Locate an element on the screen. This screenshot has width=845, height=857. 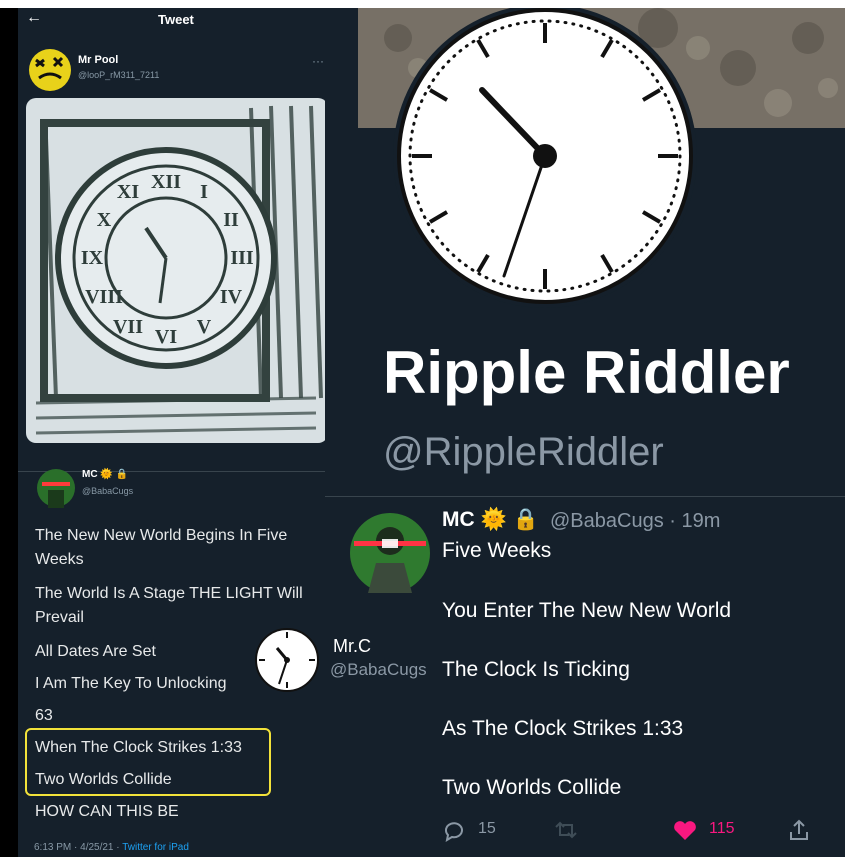
svg-text: VIII is located at coordinates (104, 297).